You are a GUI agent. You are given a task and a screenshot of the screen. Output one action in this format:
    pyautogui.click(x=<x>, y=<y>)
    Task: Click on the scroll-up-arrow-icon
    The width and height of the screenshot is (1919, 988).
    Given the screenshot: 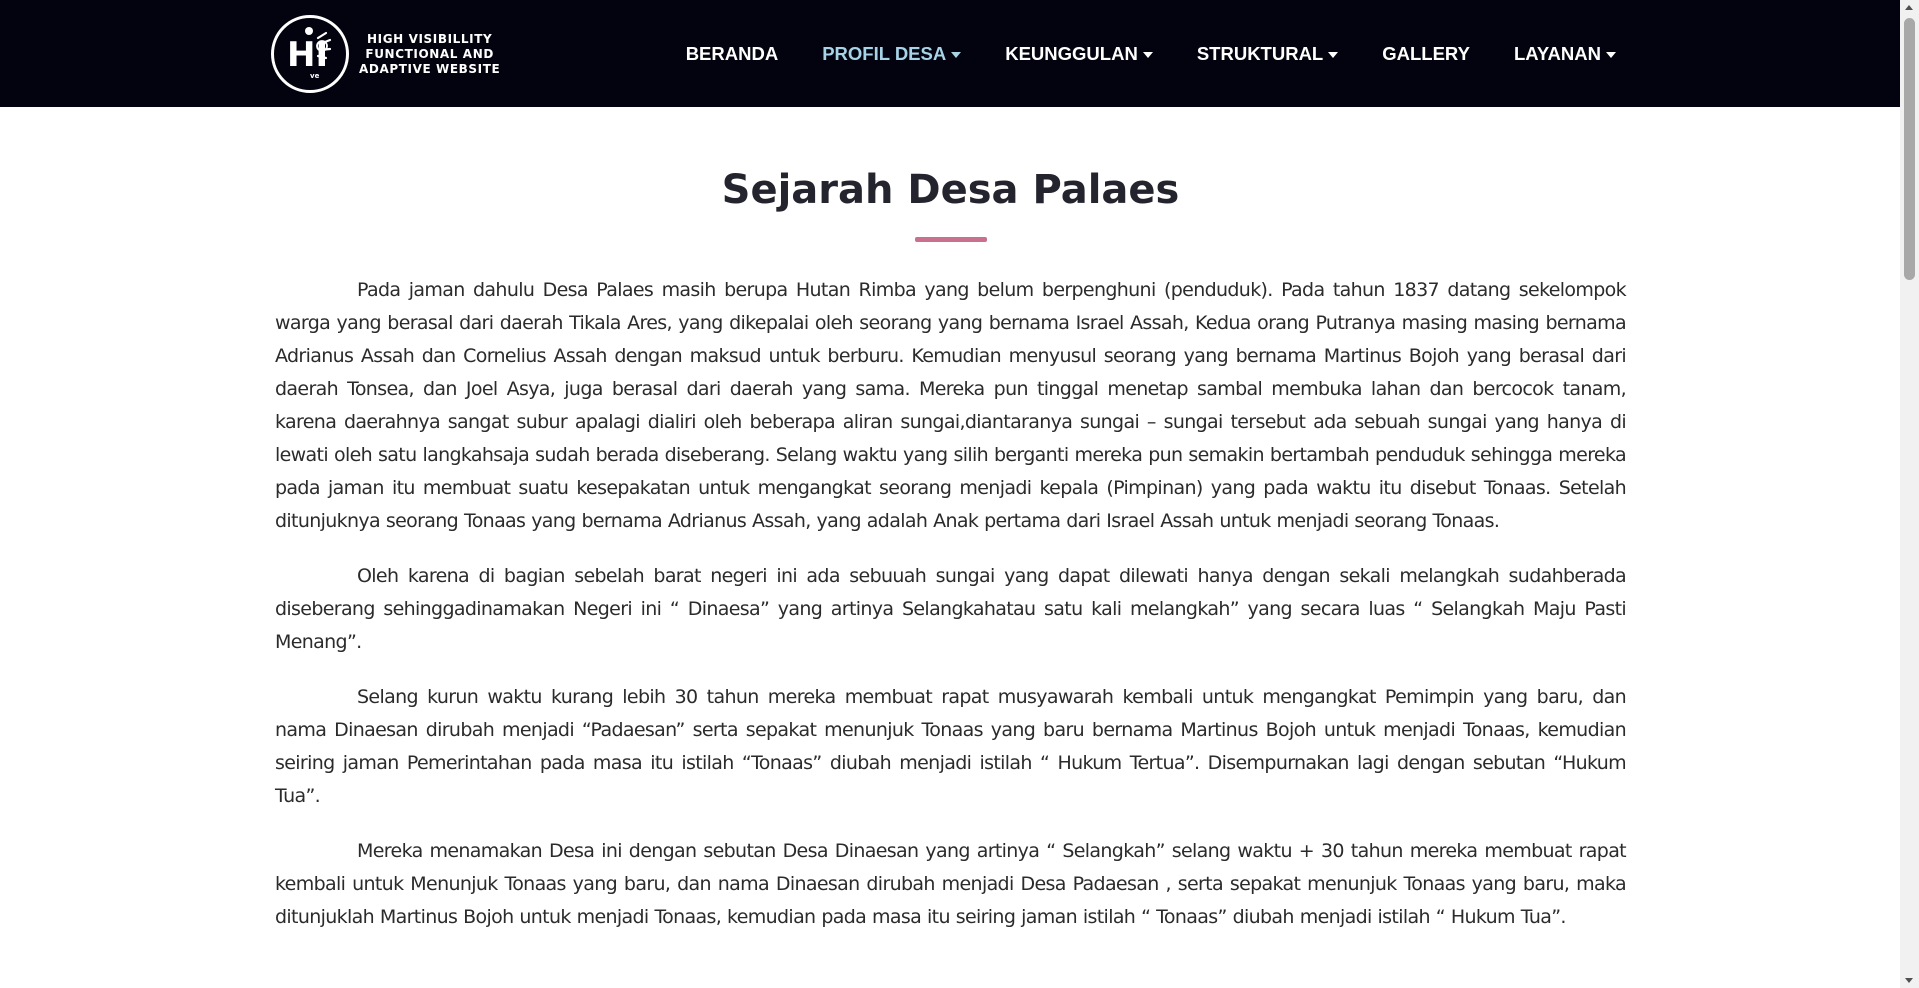 What is the action you would take?
    pyautogui.click(x=1909, y=7)
    